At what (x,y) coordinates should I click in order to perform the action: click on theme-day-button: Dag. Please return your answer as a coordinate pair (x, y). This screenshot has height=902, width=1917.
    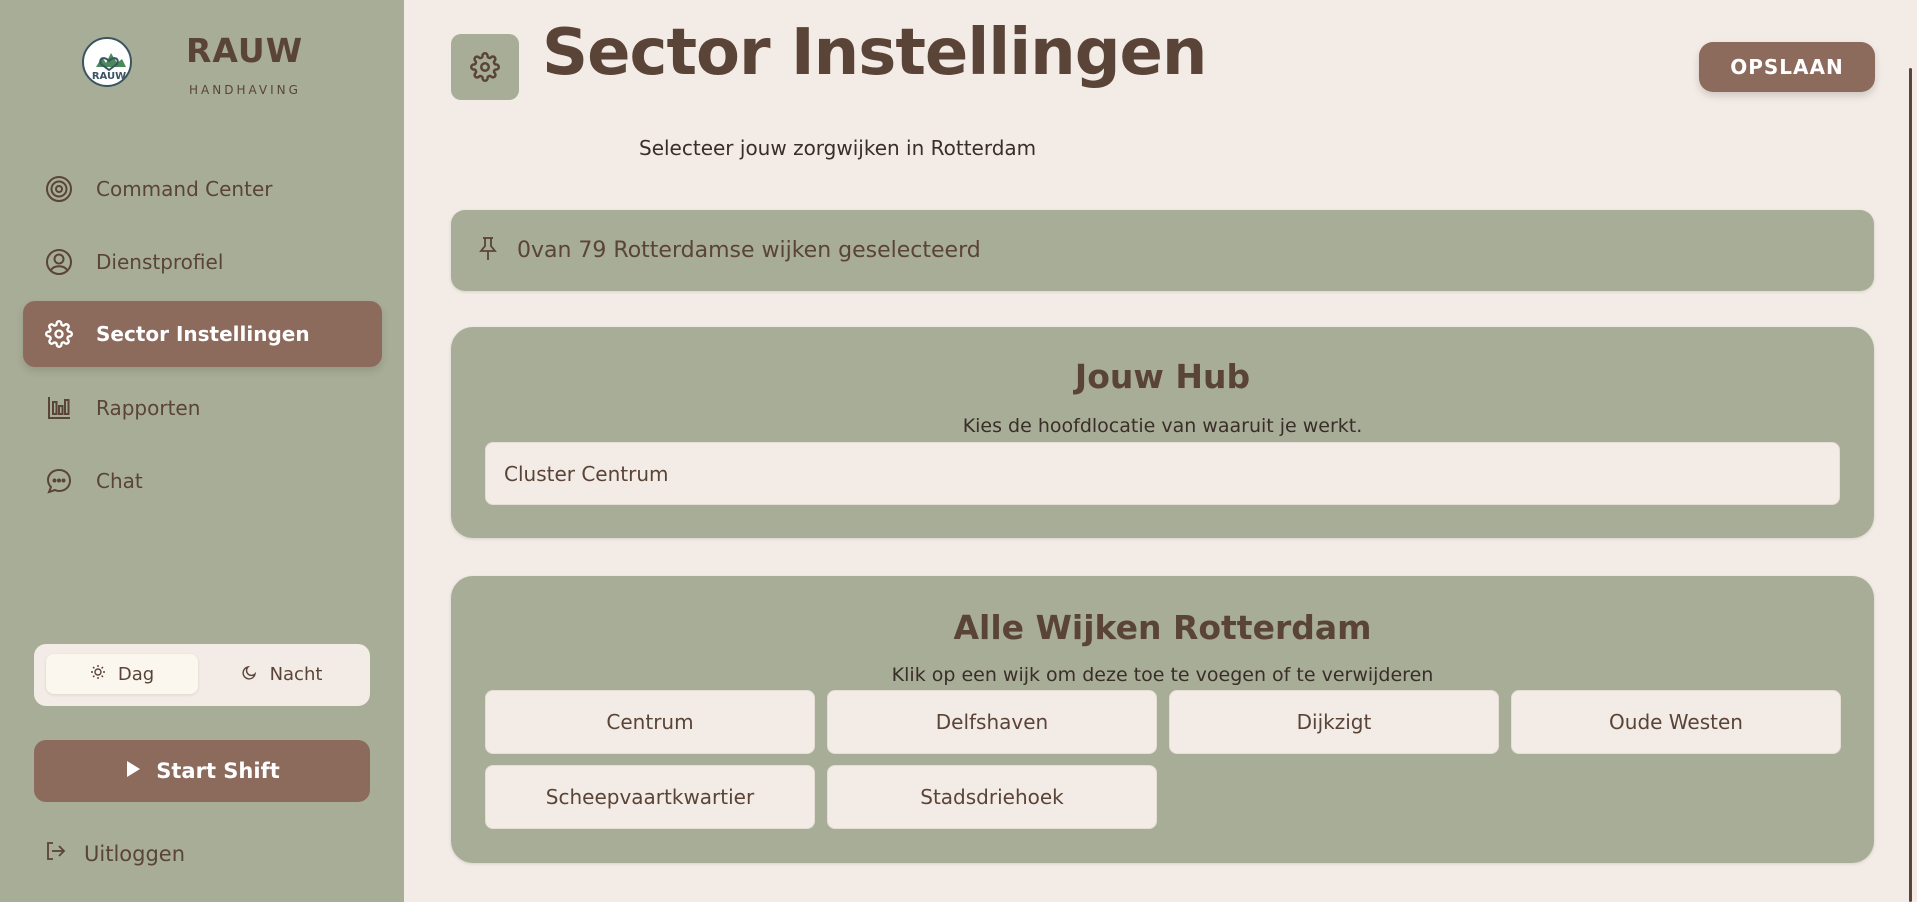
    Looking at the image, I should click on (122, 674).